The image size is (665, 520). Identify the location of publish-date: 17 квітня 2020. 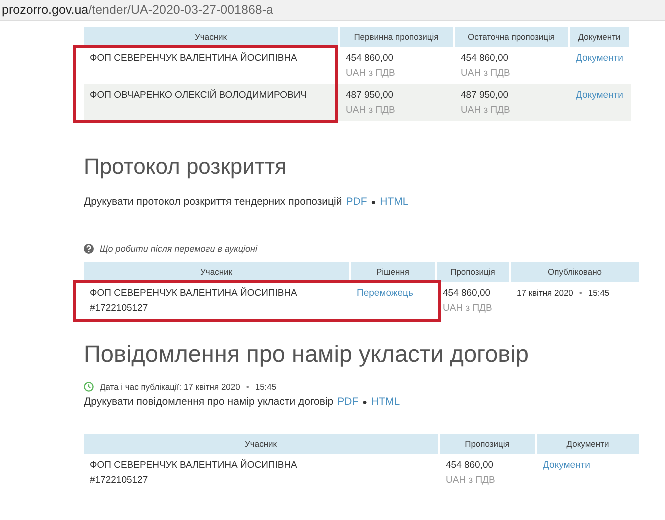
(545, 294).